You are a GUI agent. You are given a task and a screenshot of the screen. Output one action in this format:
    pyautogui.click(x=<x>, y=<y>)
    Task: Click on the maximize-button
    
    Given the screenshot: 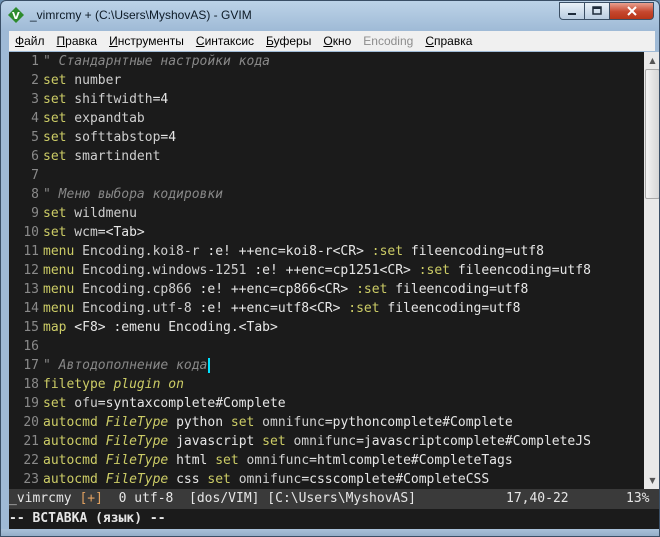 What is the action you would take?
    pyautogui.click(x=597, y=11)
    